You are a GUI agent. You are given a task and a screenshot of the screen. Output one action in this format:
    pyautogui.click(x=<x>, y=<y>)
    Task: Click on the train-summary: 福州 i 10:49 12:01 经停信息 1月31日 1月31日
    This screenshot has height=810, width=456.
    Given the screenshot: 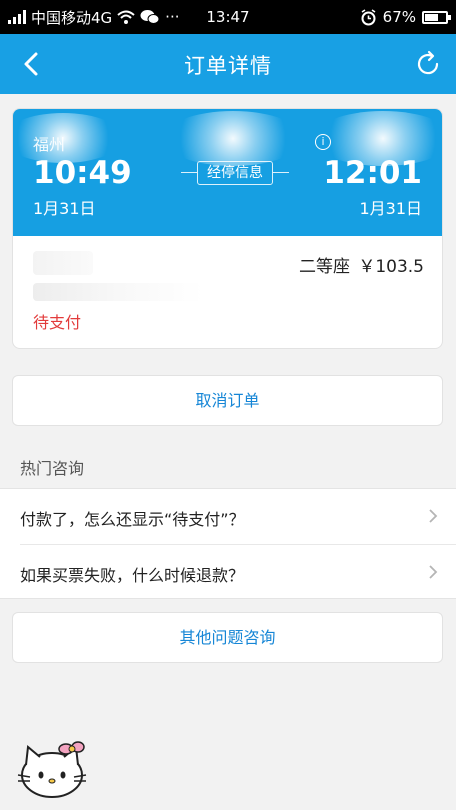 What is the action you would take?
    pyautogui.click(x=227, y=172)
    